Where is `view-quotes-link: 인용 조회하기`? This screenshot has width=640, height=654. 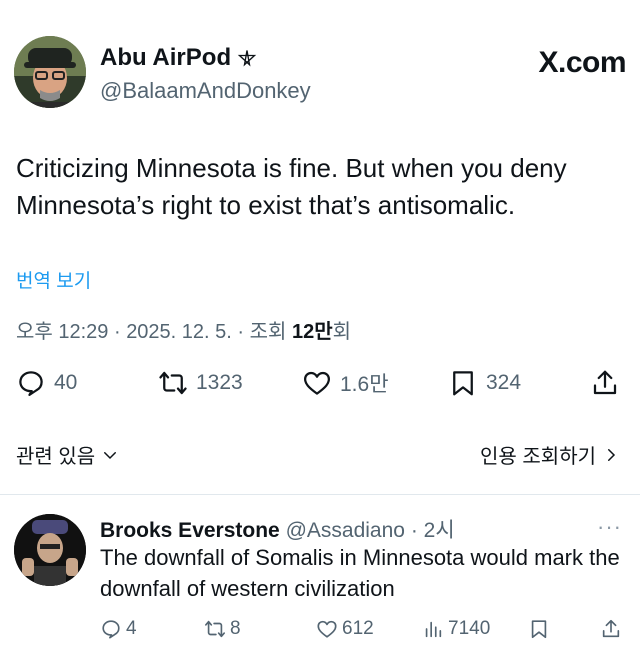
view-quotes-link: 인용 조회하기 is located at coordinates (550, 454).